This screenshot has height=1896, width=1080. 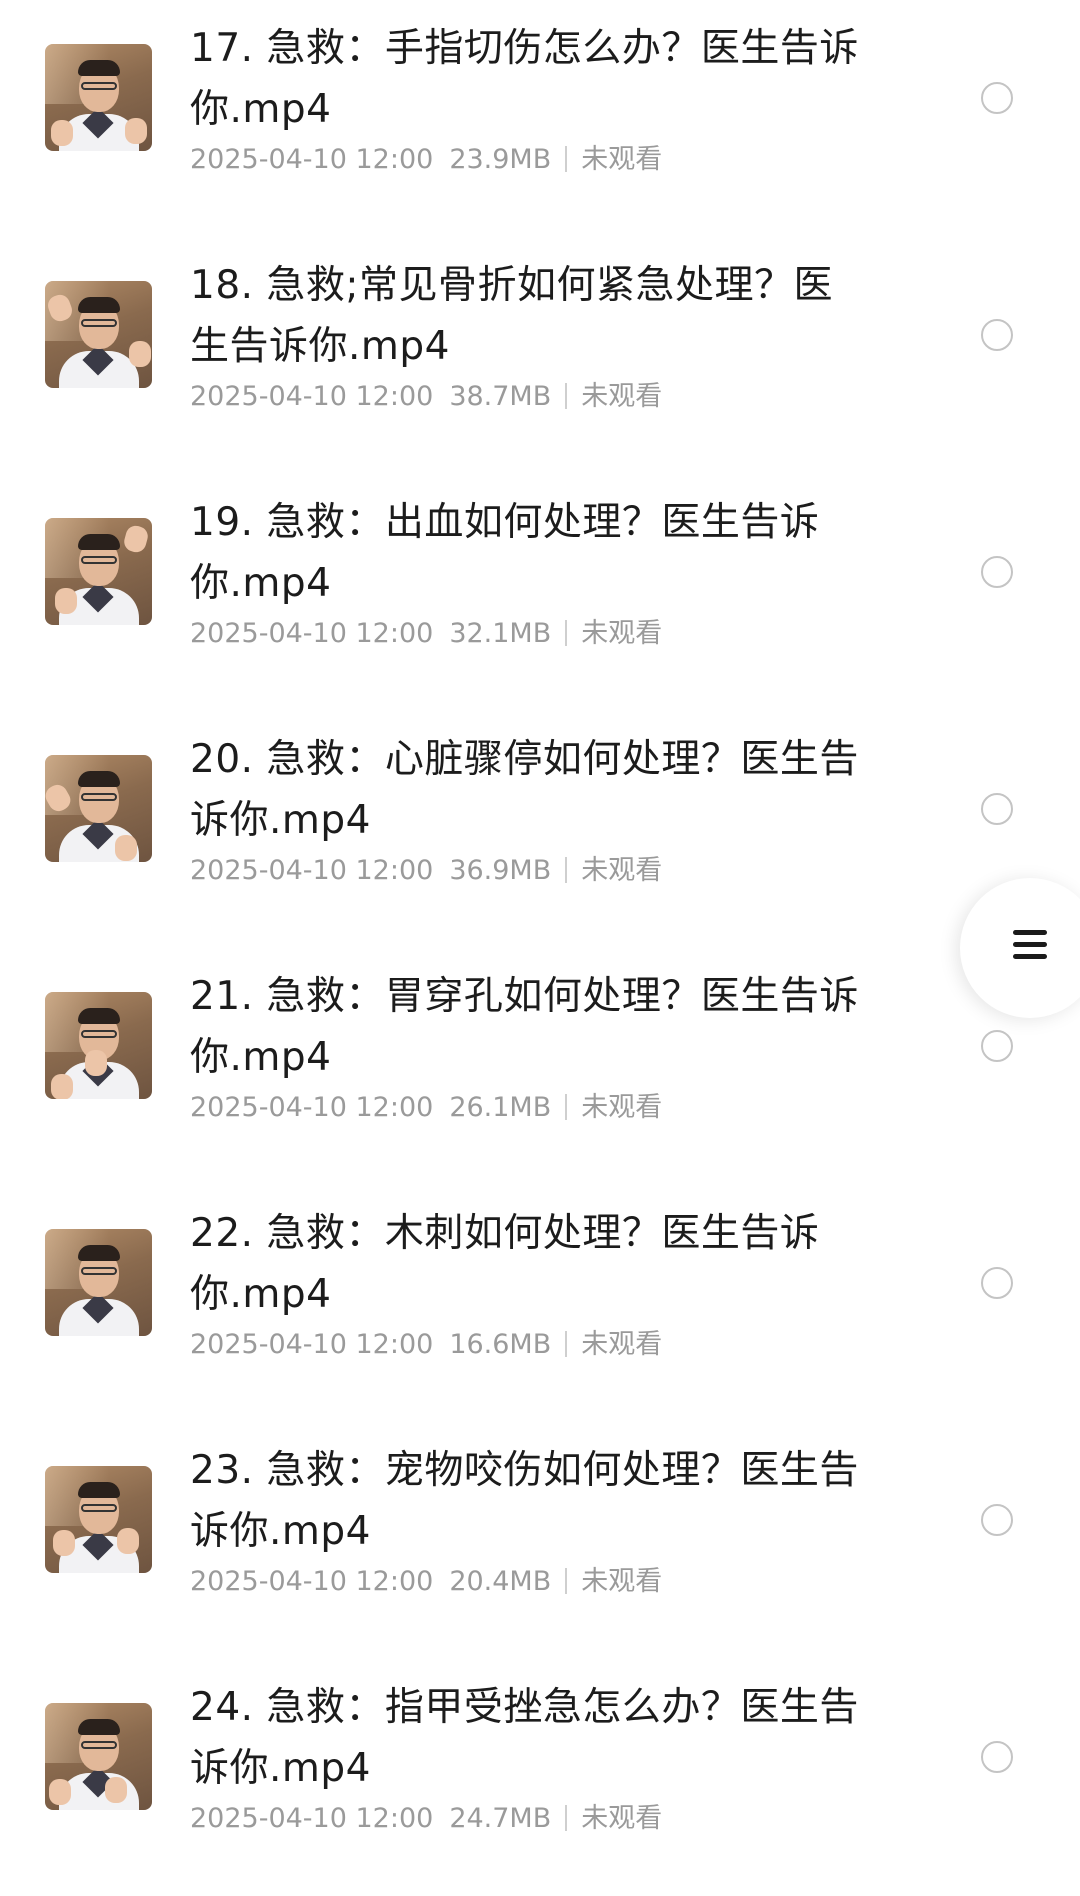 I want to click on video-meta: 2025-04-10 12:00 32.1MB 未观看, so click(x=426, y=634).